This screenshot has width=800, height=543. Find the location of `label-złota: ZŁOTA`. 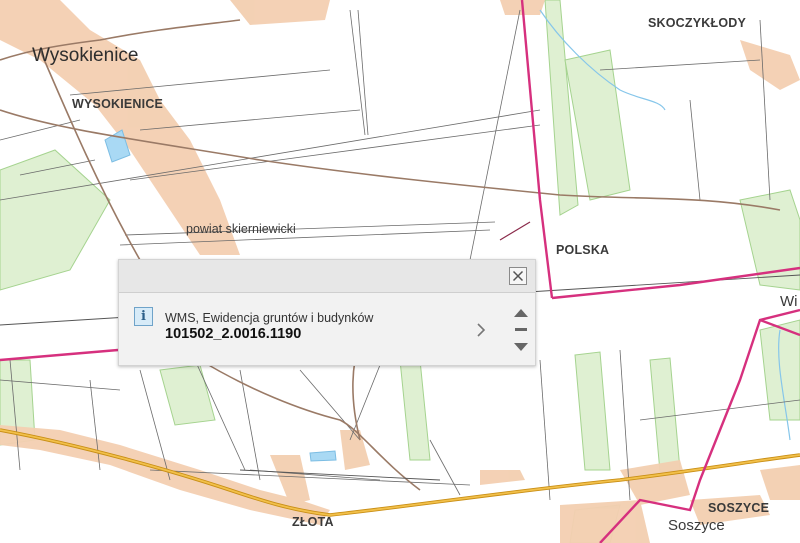

label-złota: ZŁOTA is located at coordinates (313, 522).